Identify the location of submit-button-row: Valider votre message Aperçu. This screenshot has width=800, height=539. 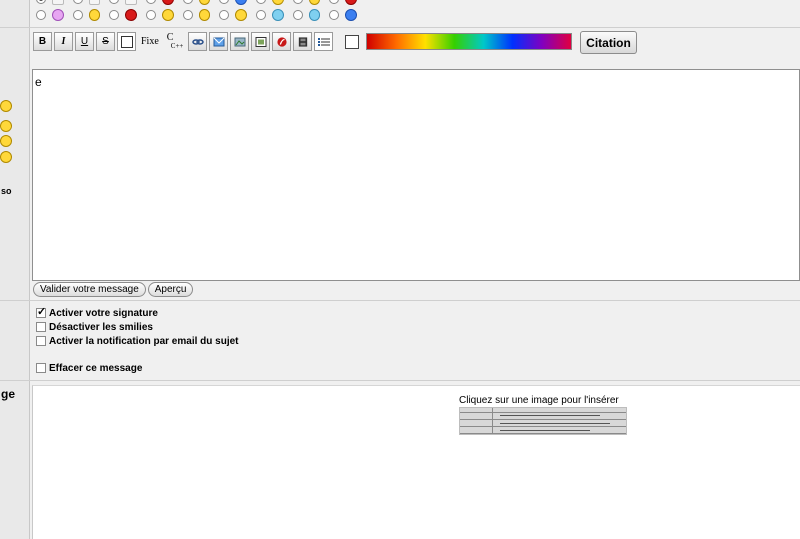
(114, 289).